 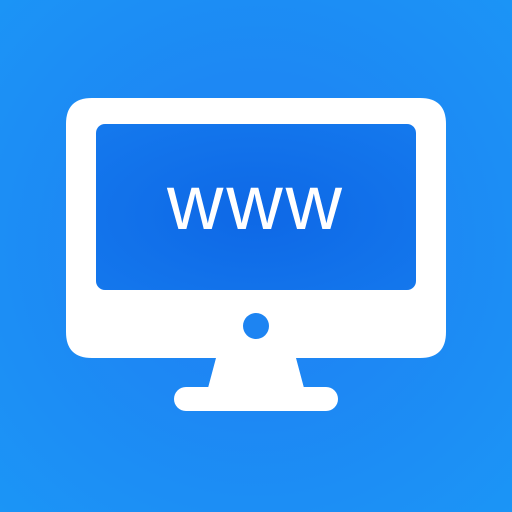 I want to click on monitor-base, so click(x=256, y=399).